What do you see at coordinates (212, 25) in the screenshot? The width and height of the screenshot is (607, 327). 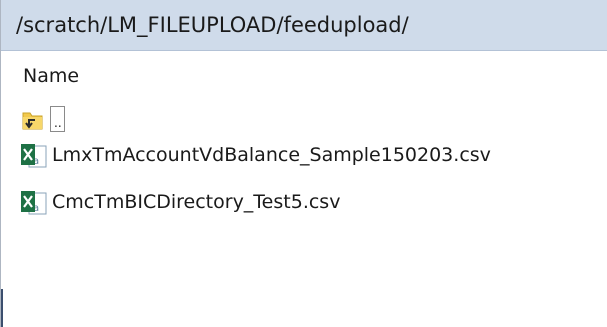 I see `current-path: /scratch/LM_FILEUPLOAD/feedupload/` at bounding box center [212, 25].